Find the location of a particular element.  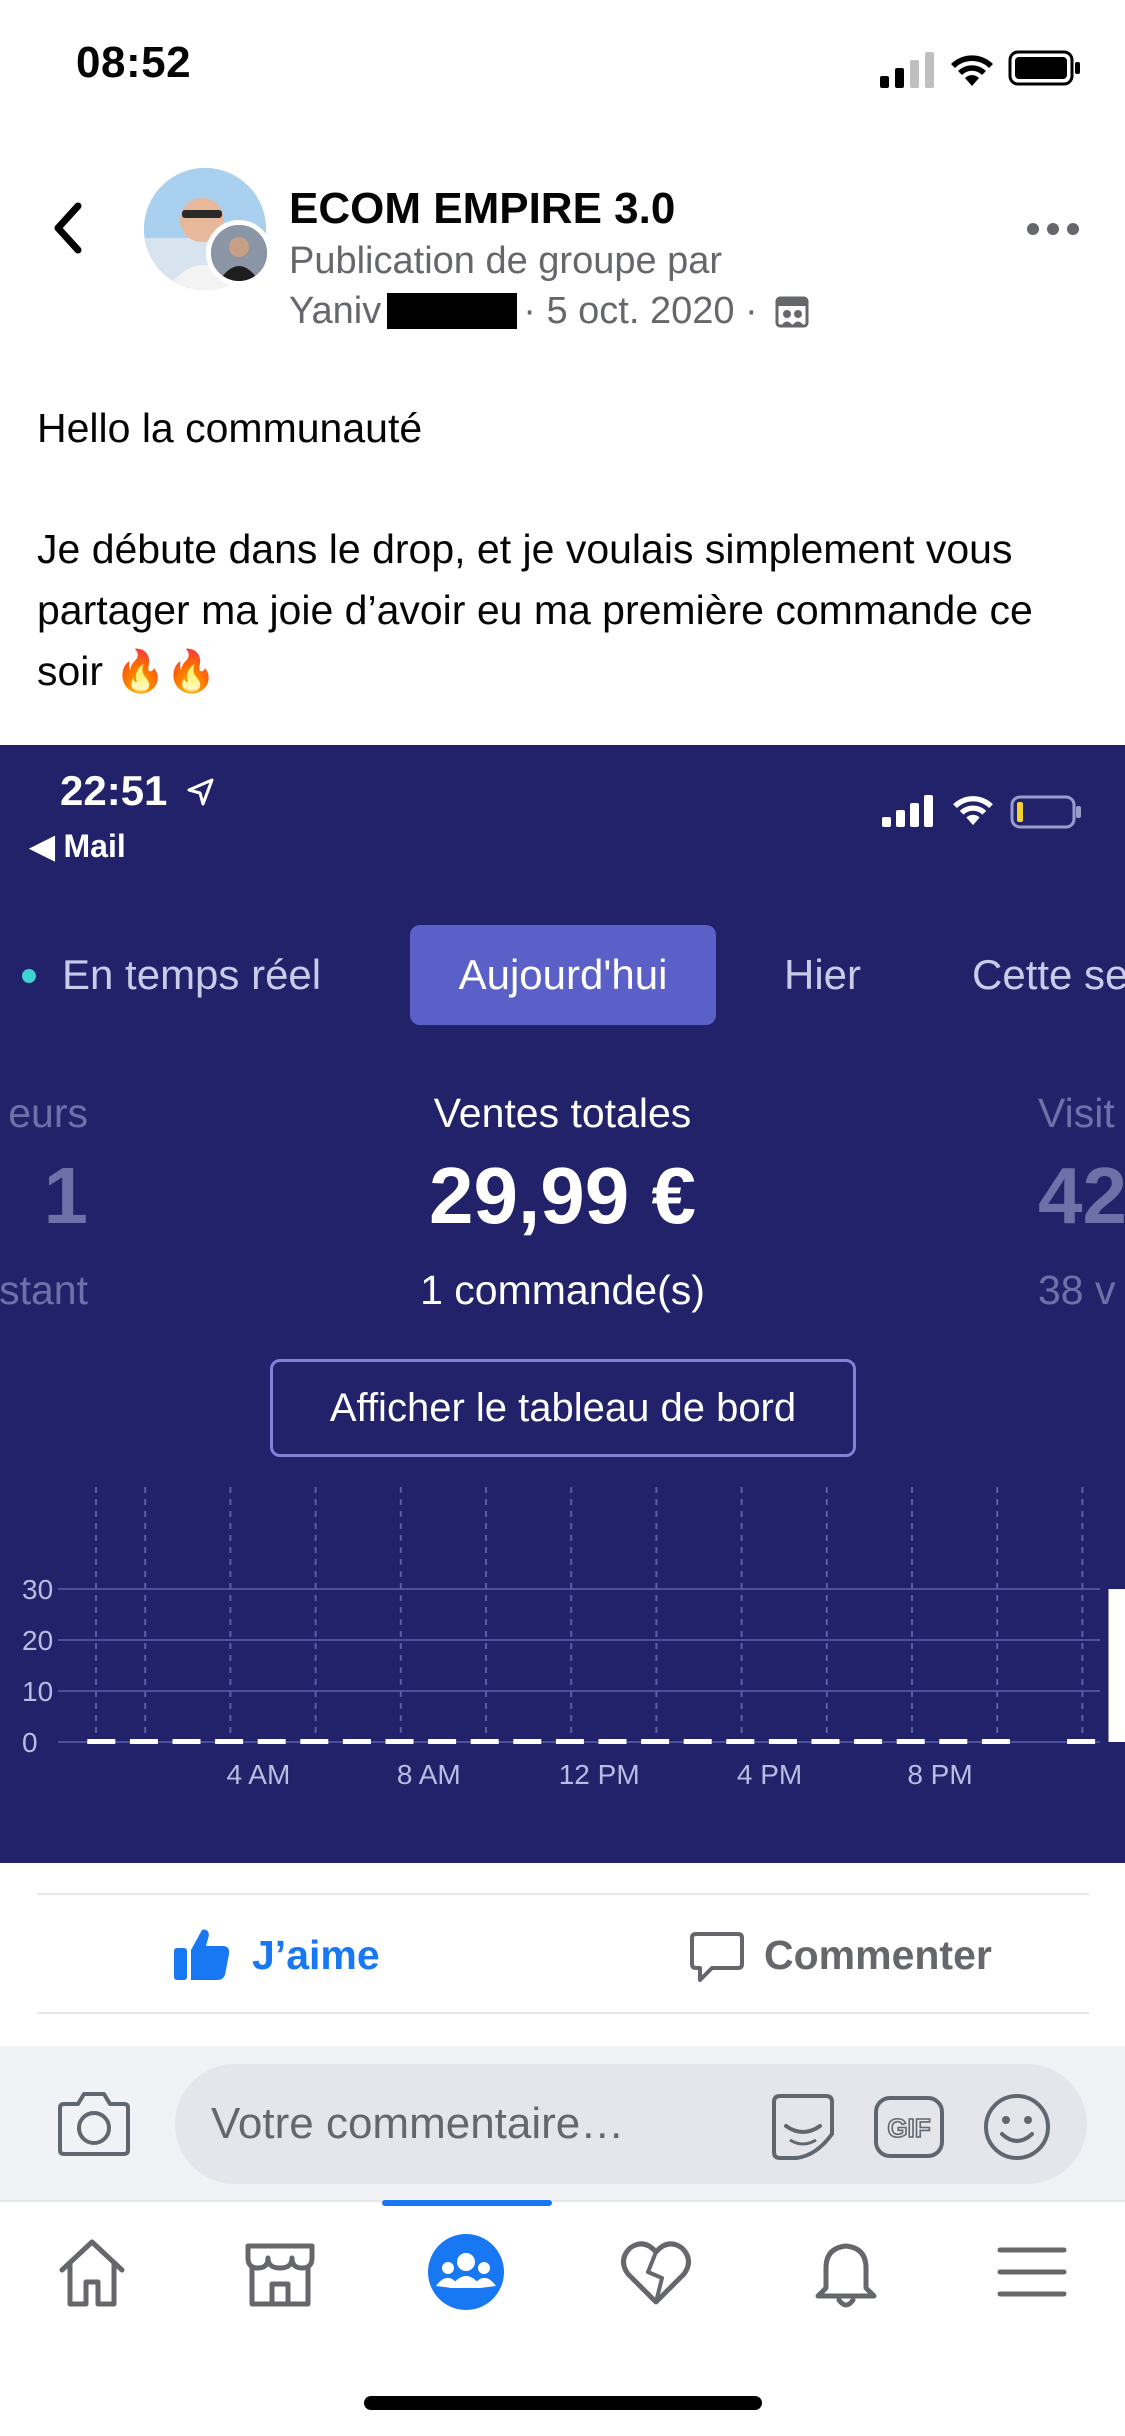

author-name: Yaniv is located at coordinates (335, 311).